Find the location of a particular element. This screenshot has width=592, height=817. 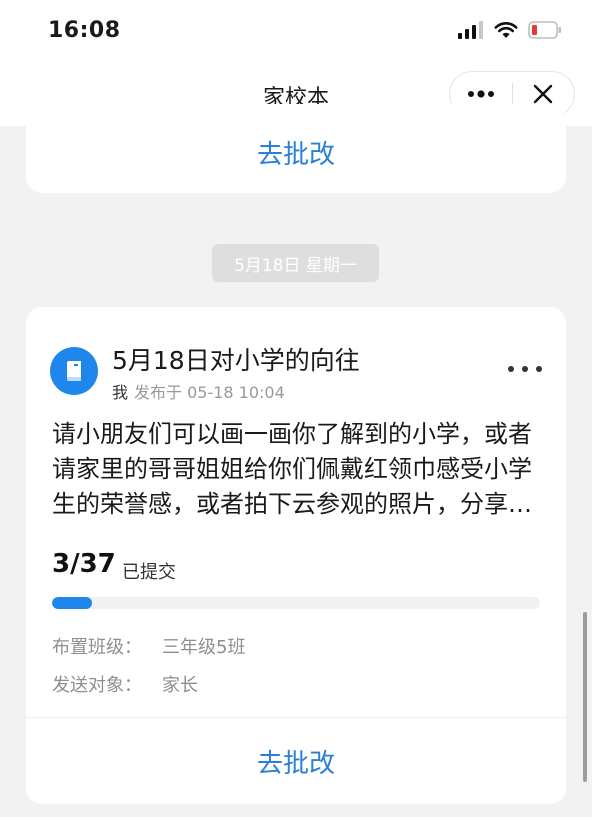

author-label: 我 is located at coordinates (120, 392).